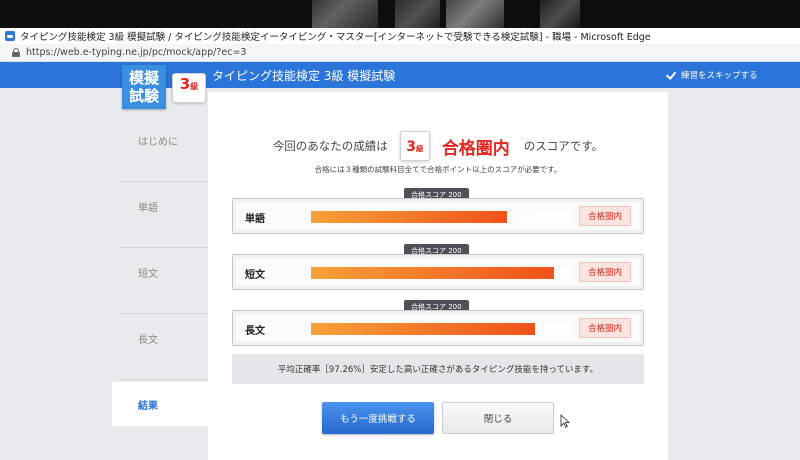 This screenshot has height=460, width=800. I want to click on retry-button: もう一度挑戦する, so click(378, 418).